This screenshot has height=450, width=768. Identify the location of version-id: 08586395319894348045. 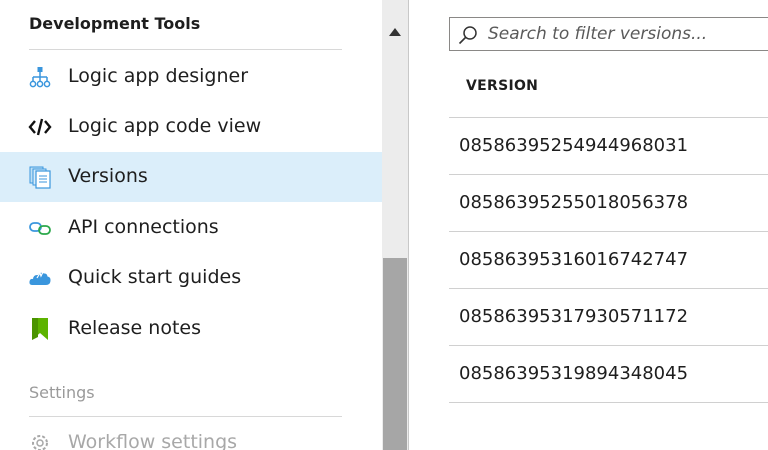
(574, 373).